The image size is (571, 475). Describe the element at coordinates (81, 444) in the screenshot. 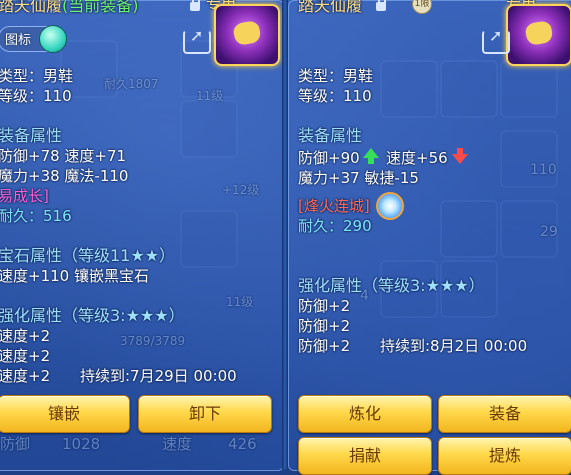

I see `bg-defense-value: 1028` at that location.